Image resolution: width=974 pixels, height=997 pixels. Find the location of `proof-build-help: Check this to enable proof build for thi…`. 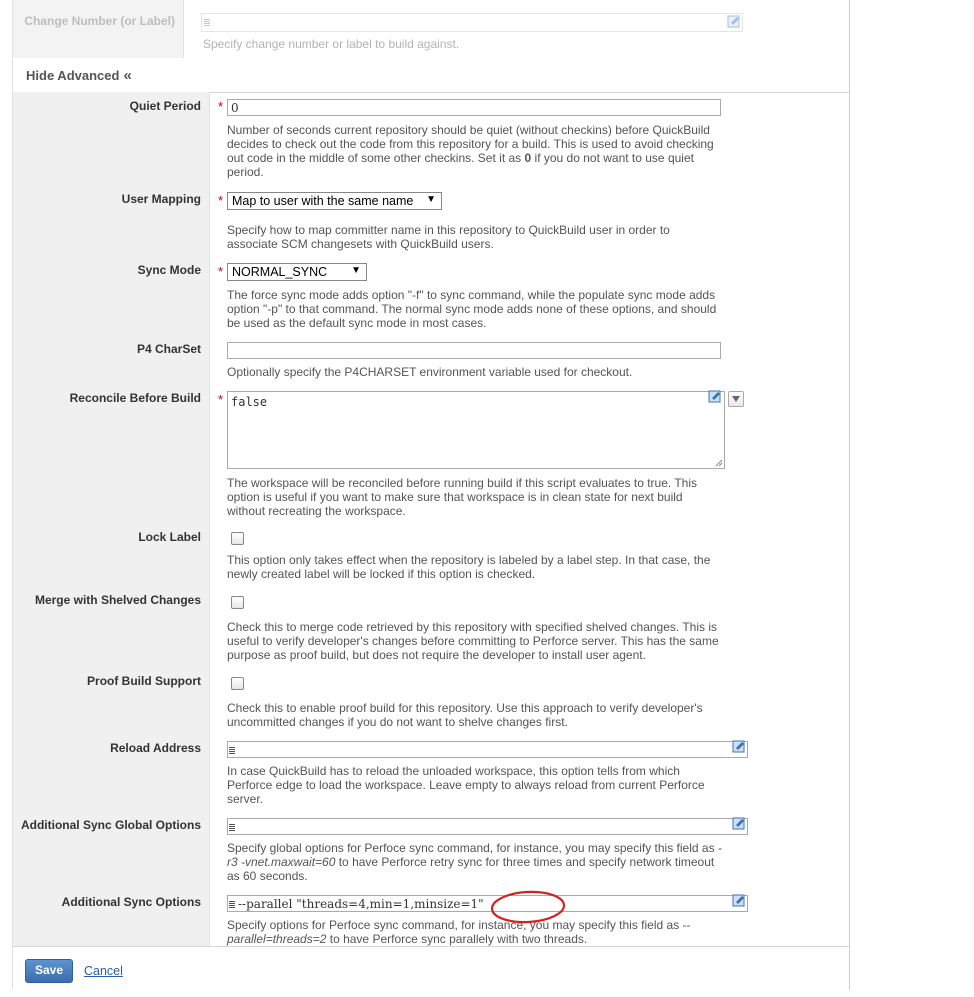

proof-build-help: Check this to enable proof build for thi… is located at coordinates (465, 715).